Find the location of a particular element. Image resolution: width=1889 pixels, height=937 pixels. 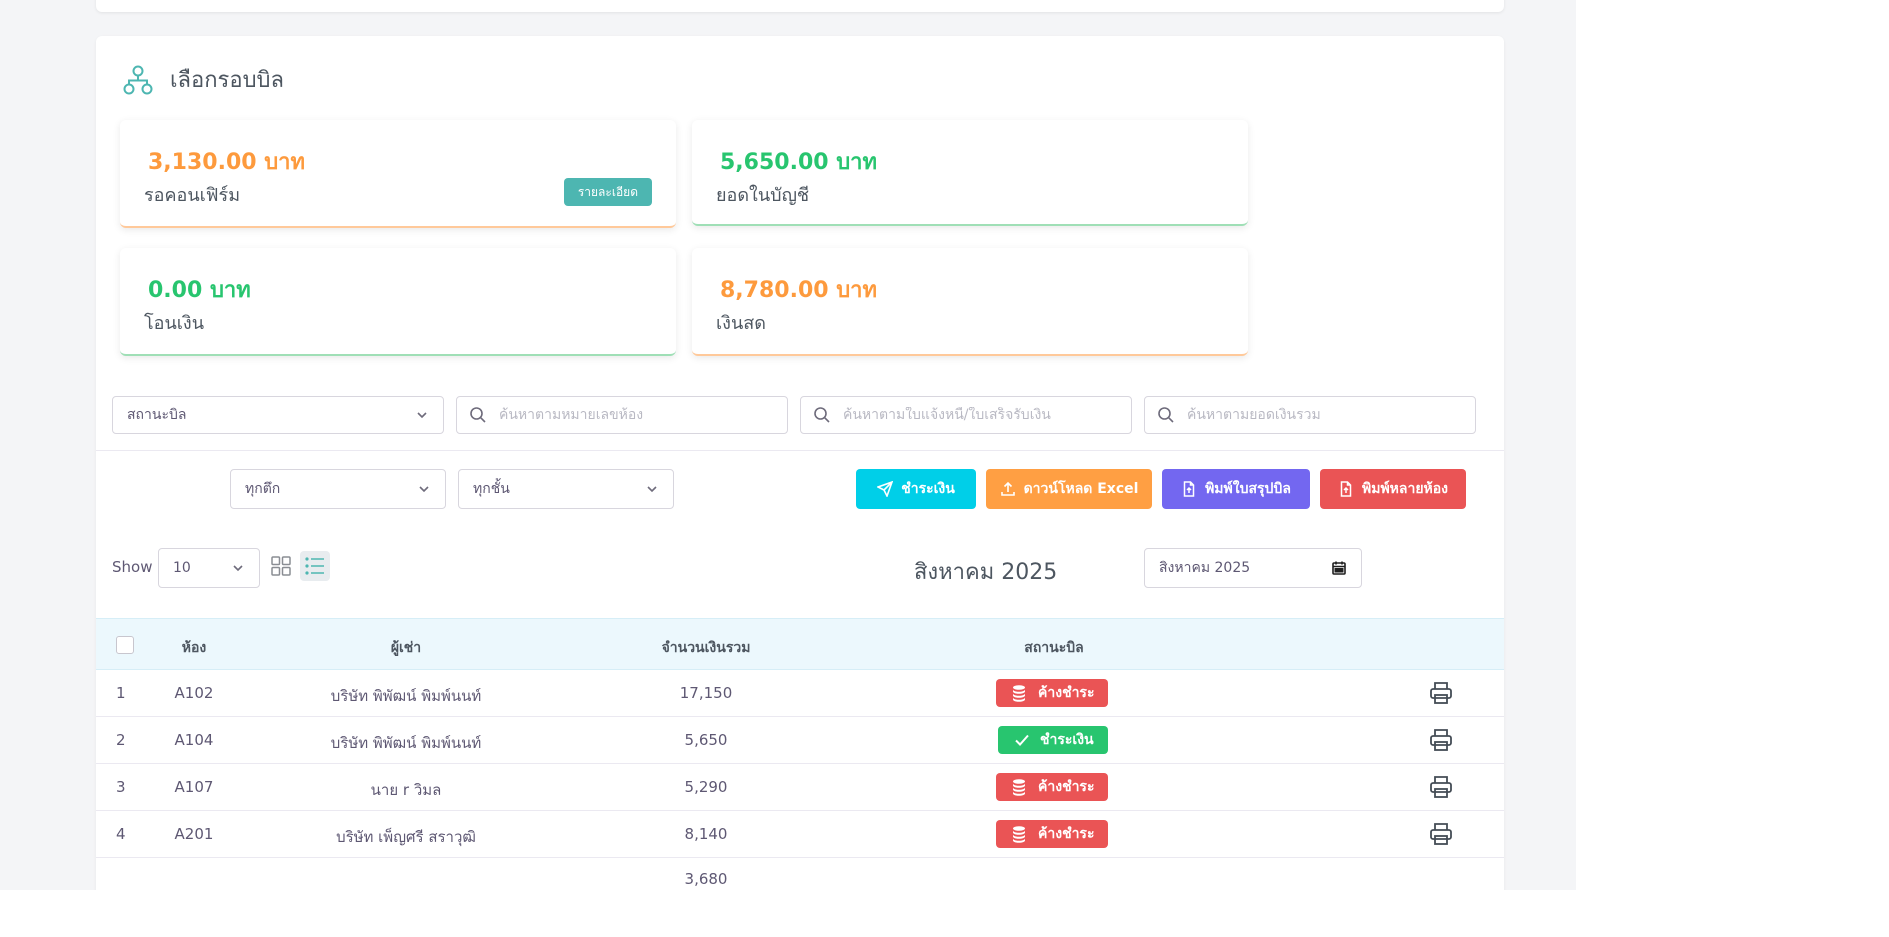

total-search-input is located at coordinates (1325, 415).